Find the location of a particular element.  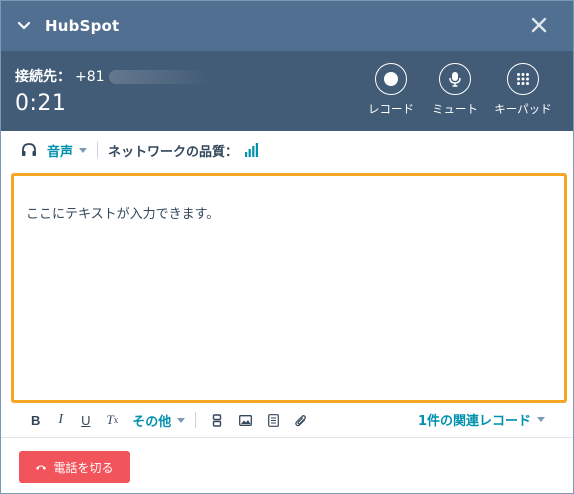

keypad-button: キーパッド is located at coordinates (523, 93).